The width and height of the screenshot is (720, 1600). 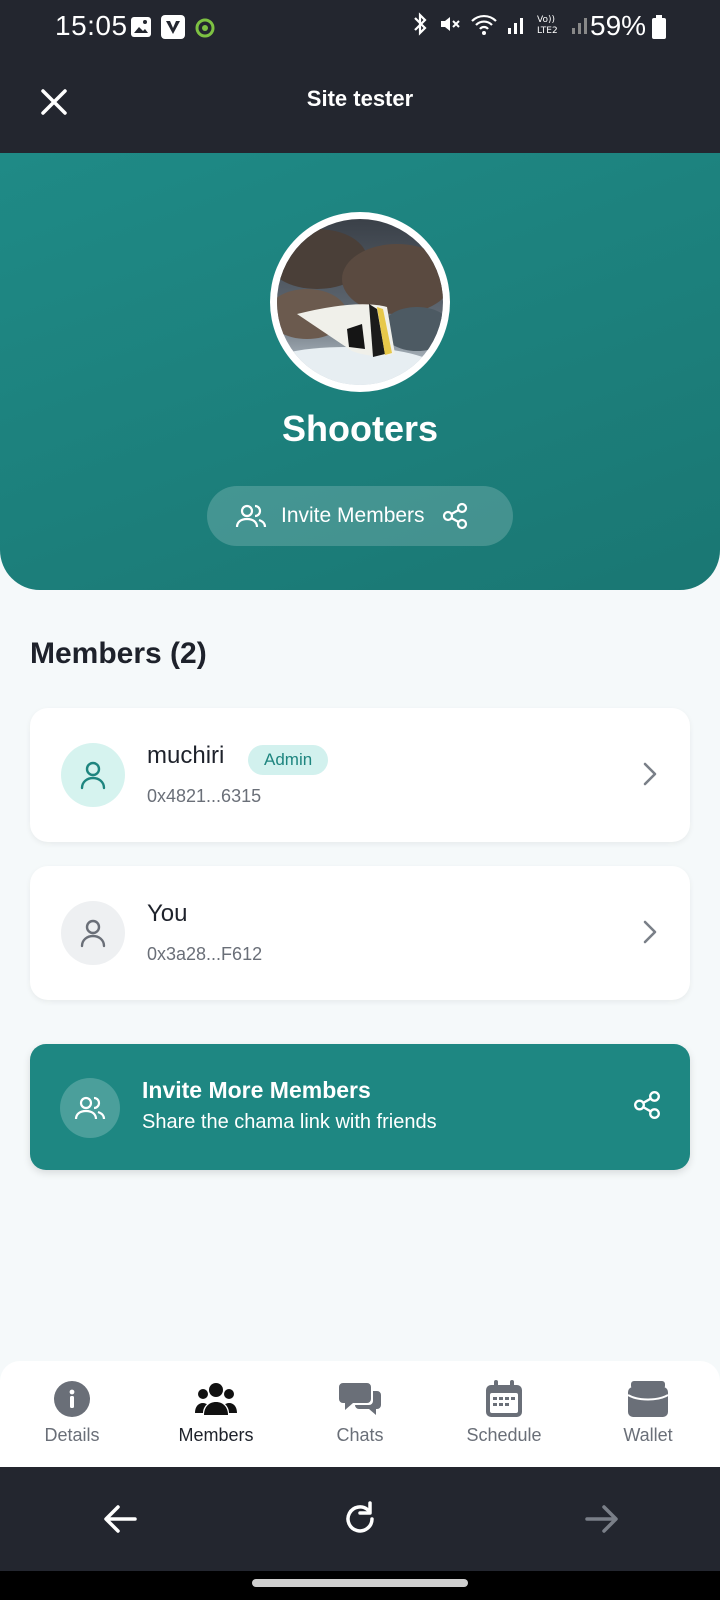 I want to click on nav-schedule-label: Schedule, so click(x=504, y=1435).